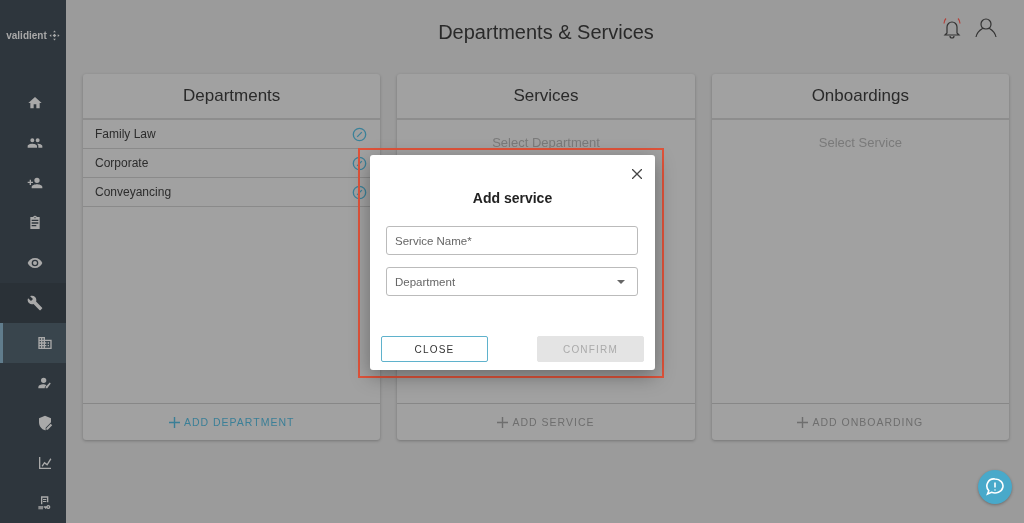 This screenshot has height=523, width=1024. Describe the element at coordinates (44, 343) in the screenshot. I see `building-icon` at that location.